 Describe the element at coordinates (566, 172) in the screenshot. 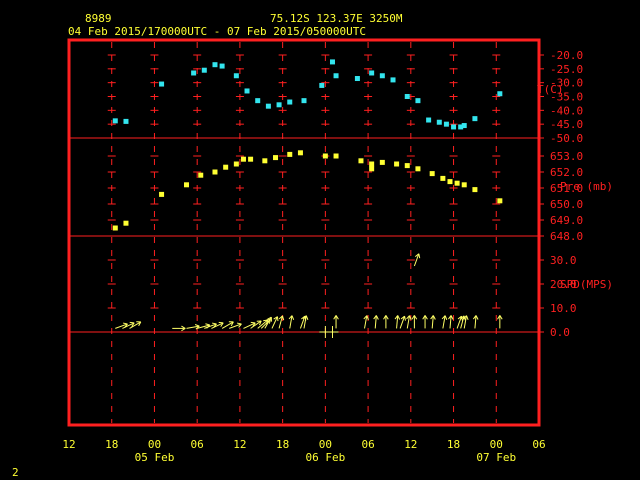

I see `y-tick-label: 652.0` at that location.